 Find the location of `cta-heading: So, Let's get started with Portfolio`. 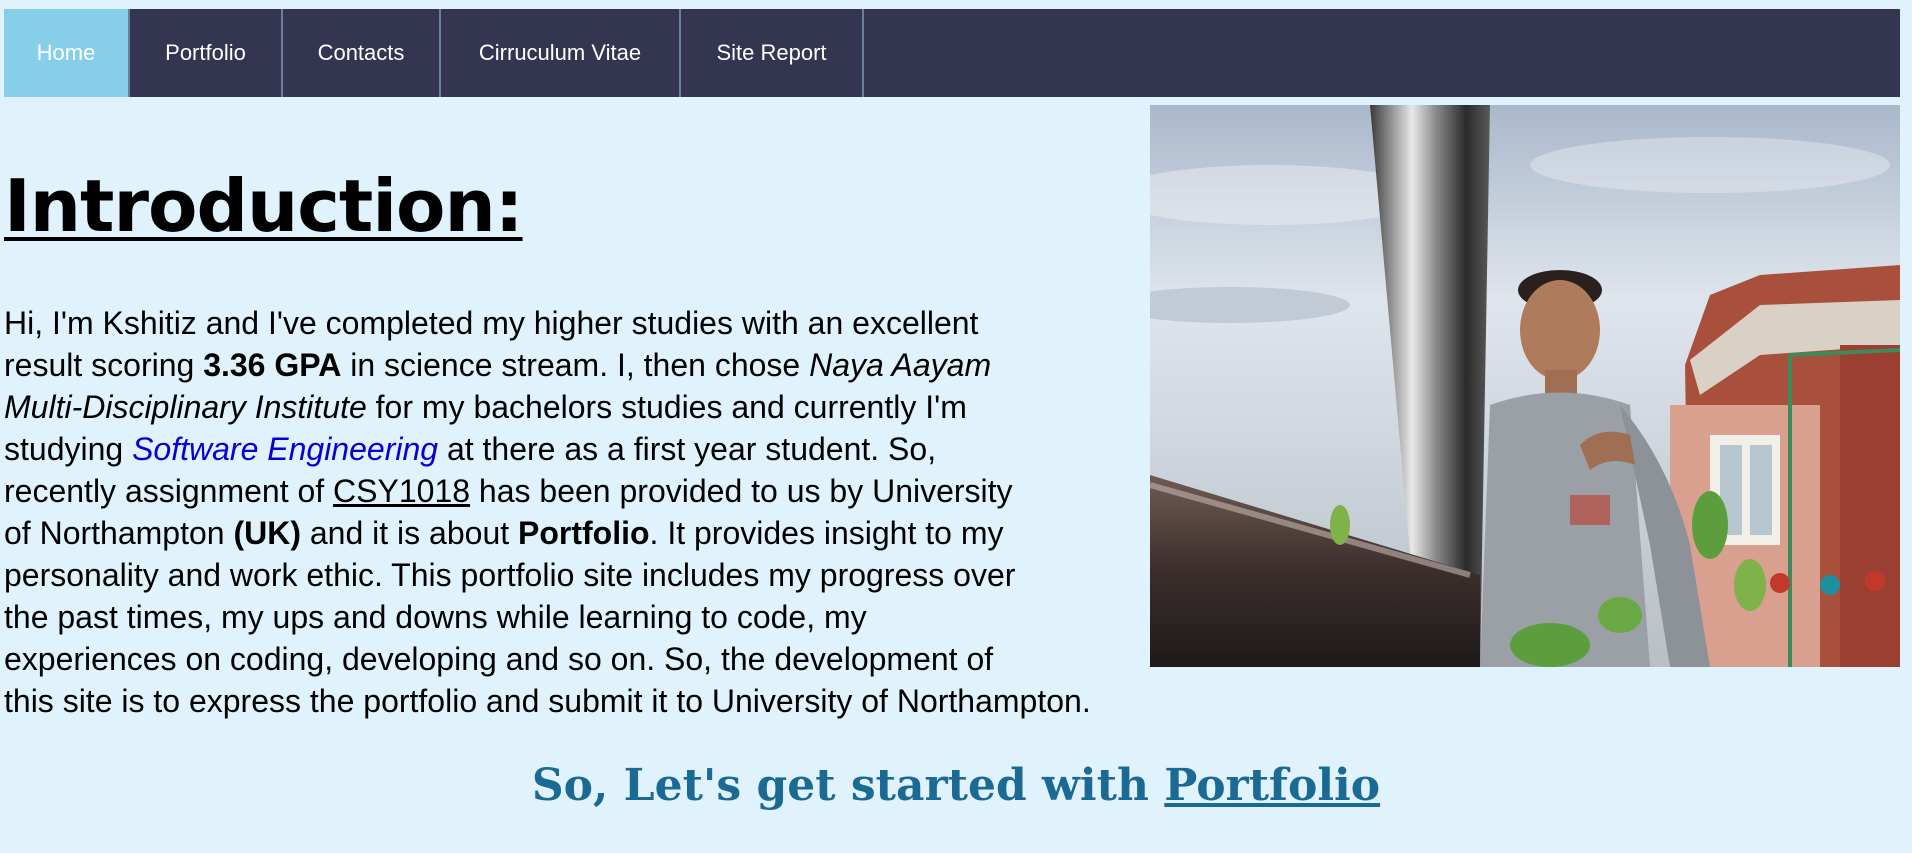

cta-heading: So, Let's get started with Portfolio is located at coordinates (956, 785).